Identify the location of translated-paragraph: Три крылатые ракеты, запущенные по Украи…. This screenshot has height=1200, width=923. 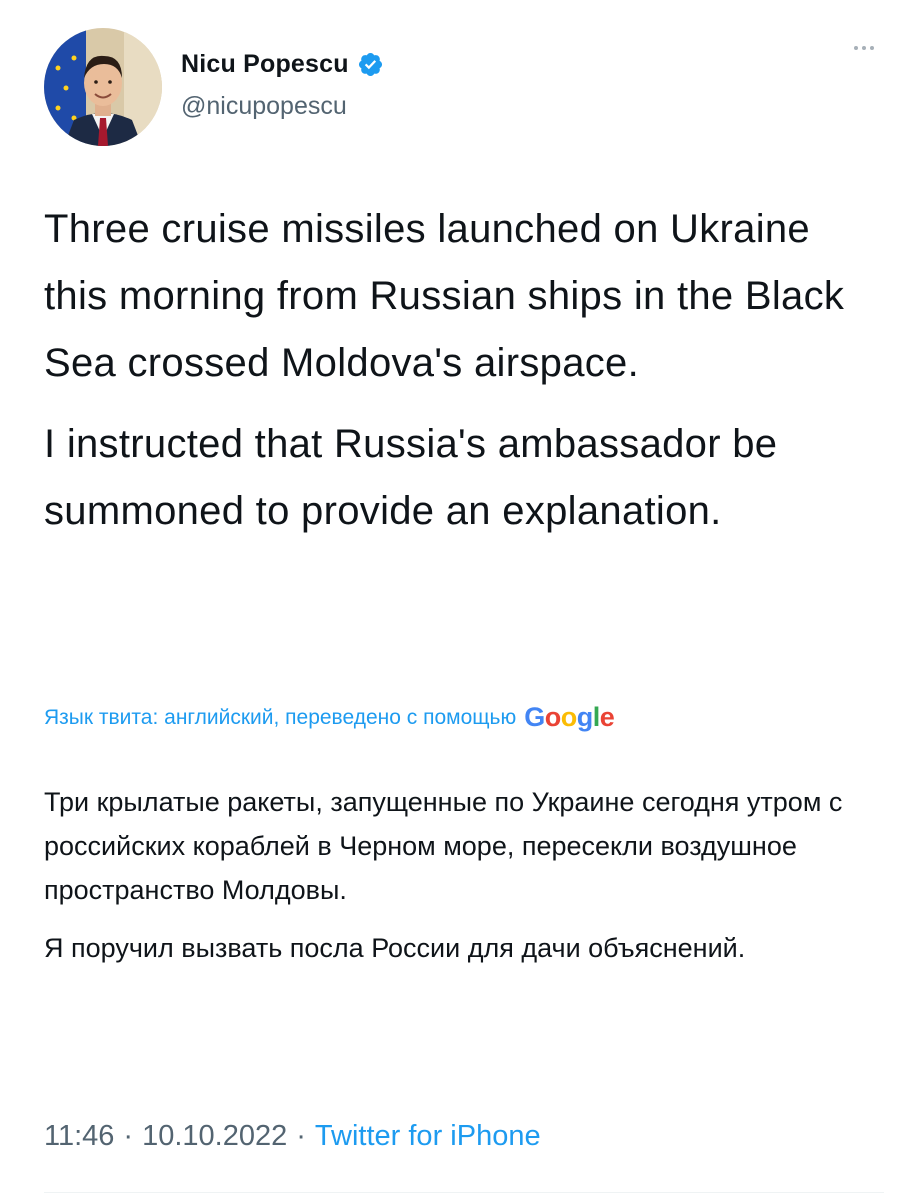
(443, 846).